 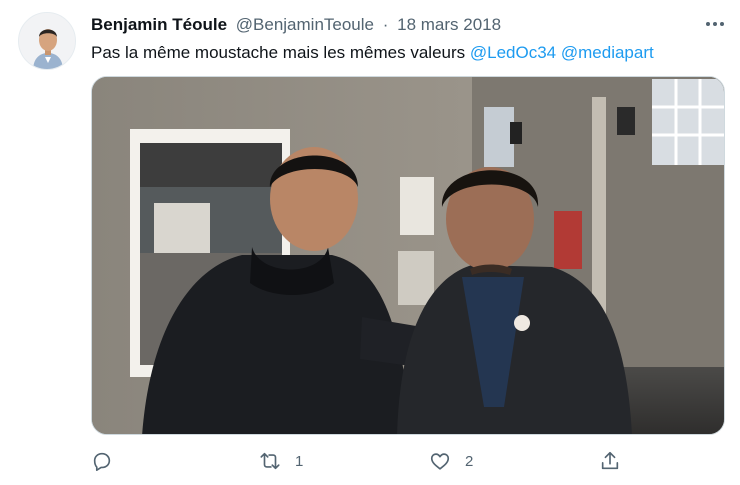 I want to click on mention-ledoc34: @LedOc34, so click(x=513, y=52).